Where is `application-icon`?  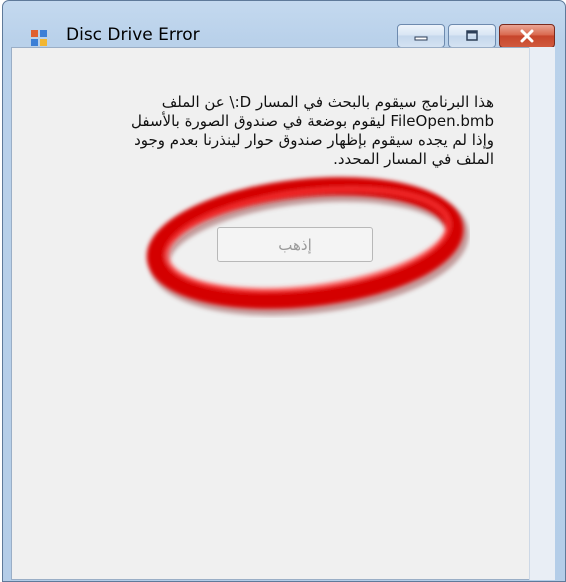
application-icon is located at coordinates (39, 38).